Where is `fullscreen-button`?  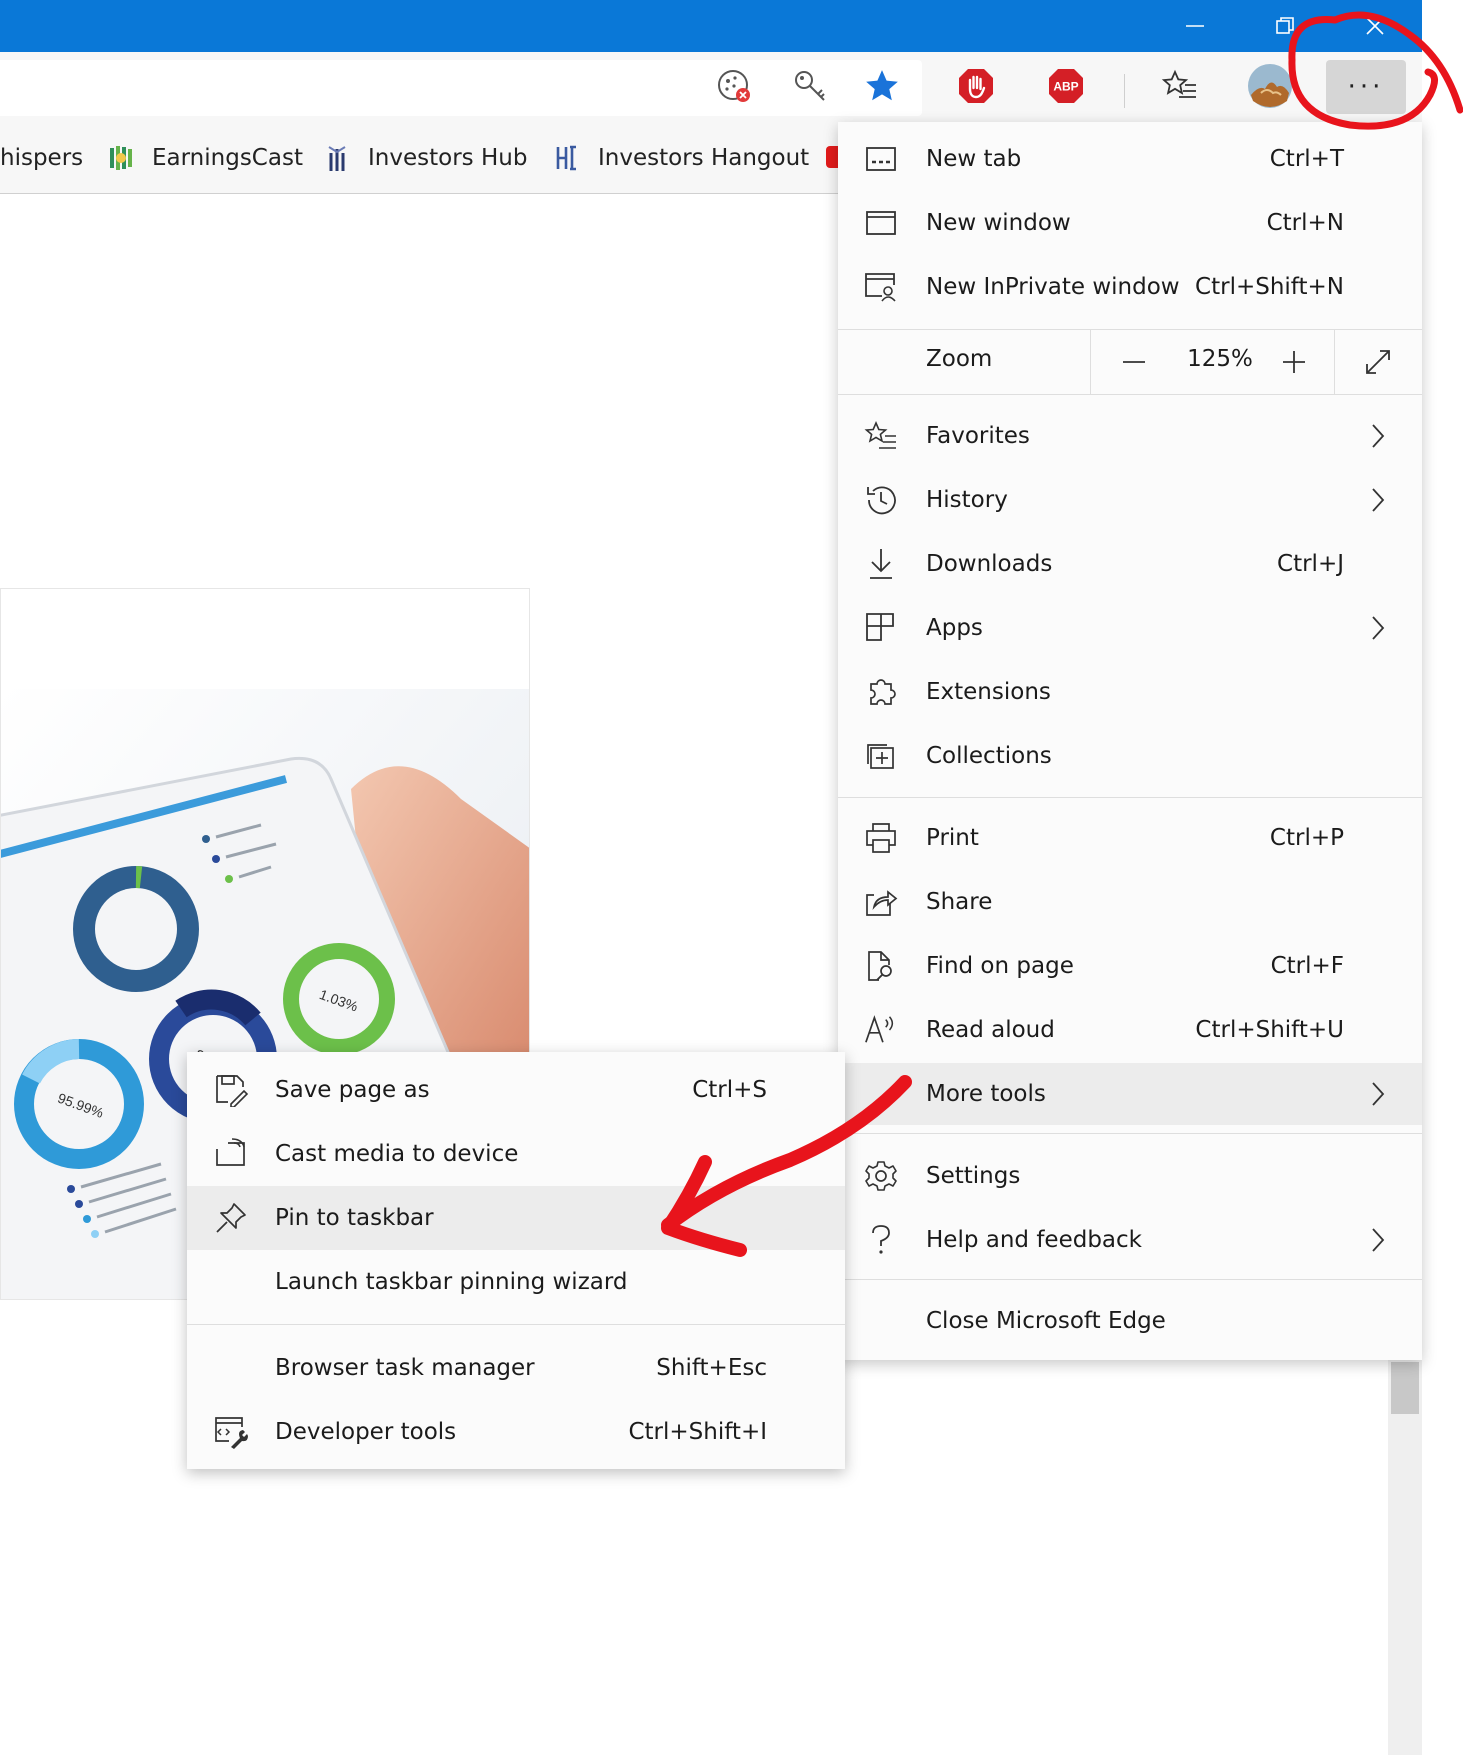
fullscreen-button is located at coordinates (1378, 362).